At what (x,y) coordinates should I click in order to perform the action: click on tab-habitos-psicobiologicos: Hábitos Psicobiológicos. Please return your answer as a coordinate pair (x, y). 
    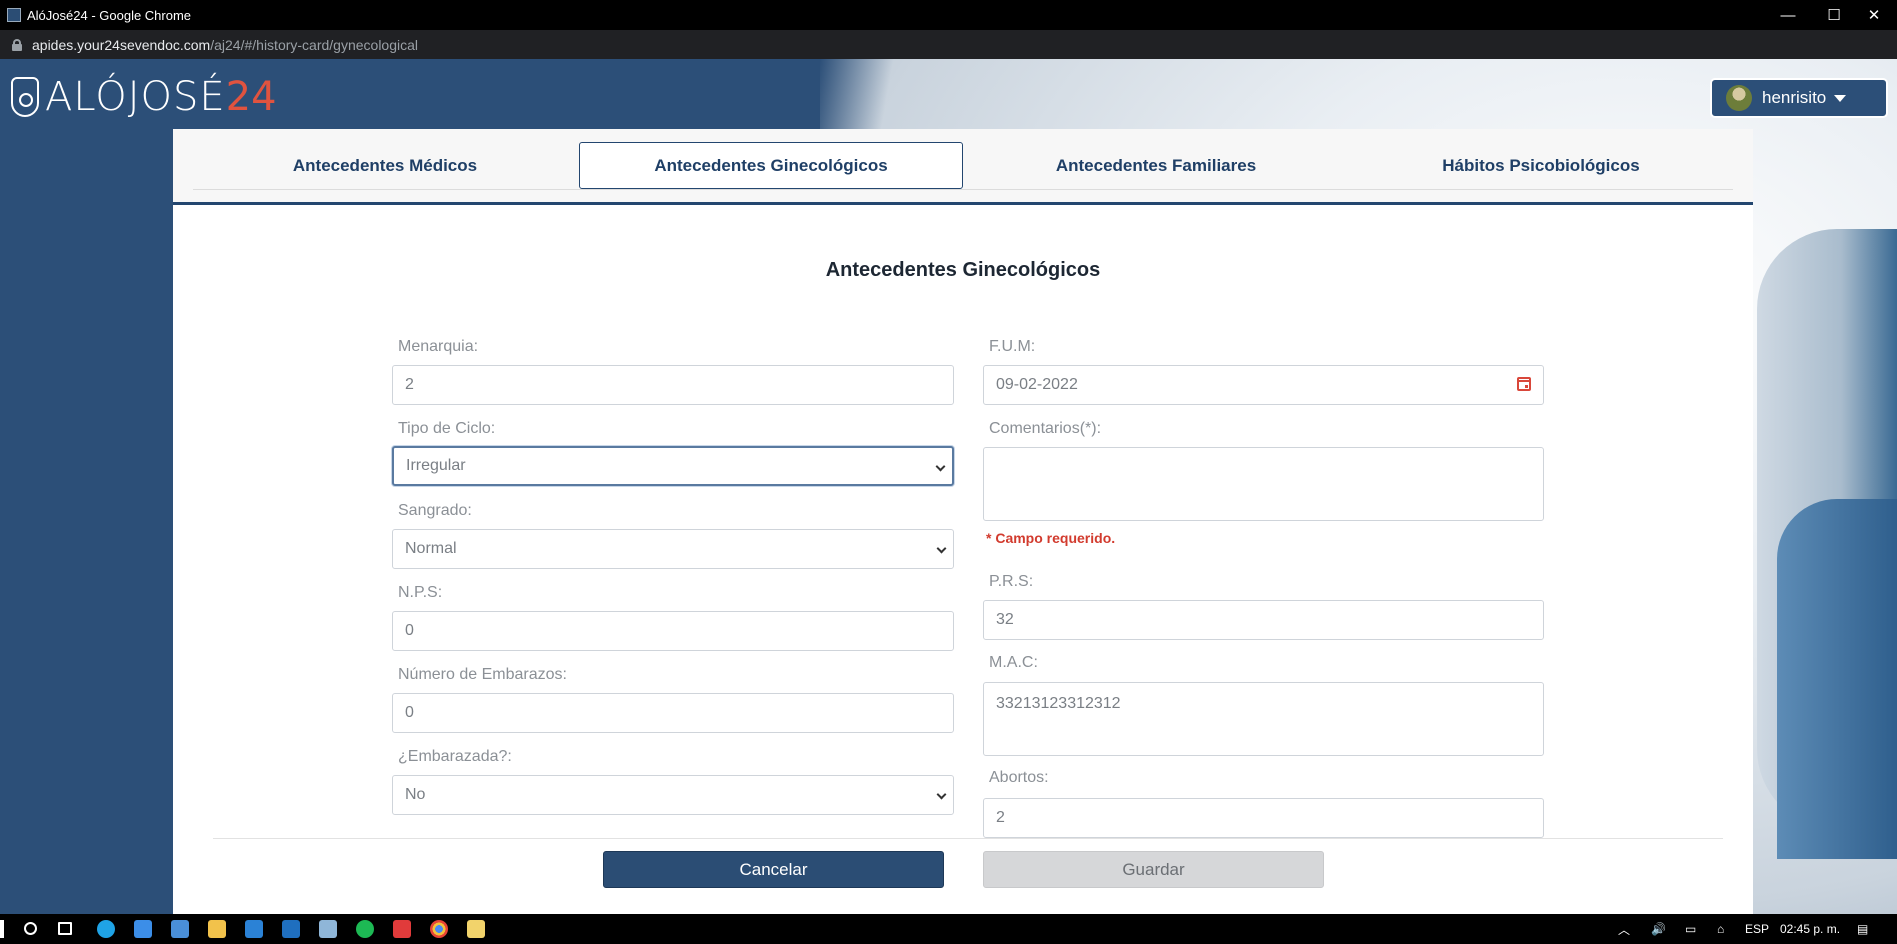
    Looking at the image, I should click on (1541, 165).